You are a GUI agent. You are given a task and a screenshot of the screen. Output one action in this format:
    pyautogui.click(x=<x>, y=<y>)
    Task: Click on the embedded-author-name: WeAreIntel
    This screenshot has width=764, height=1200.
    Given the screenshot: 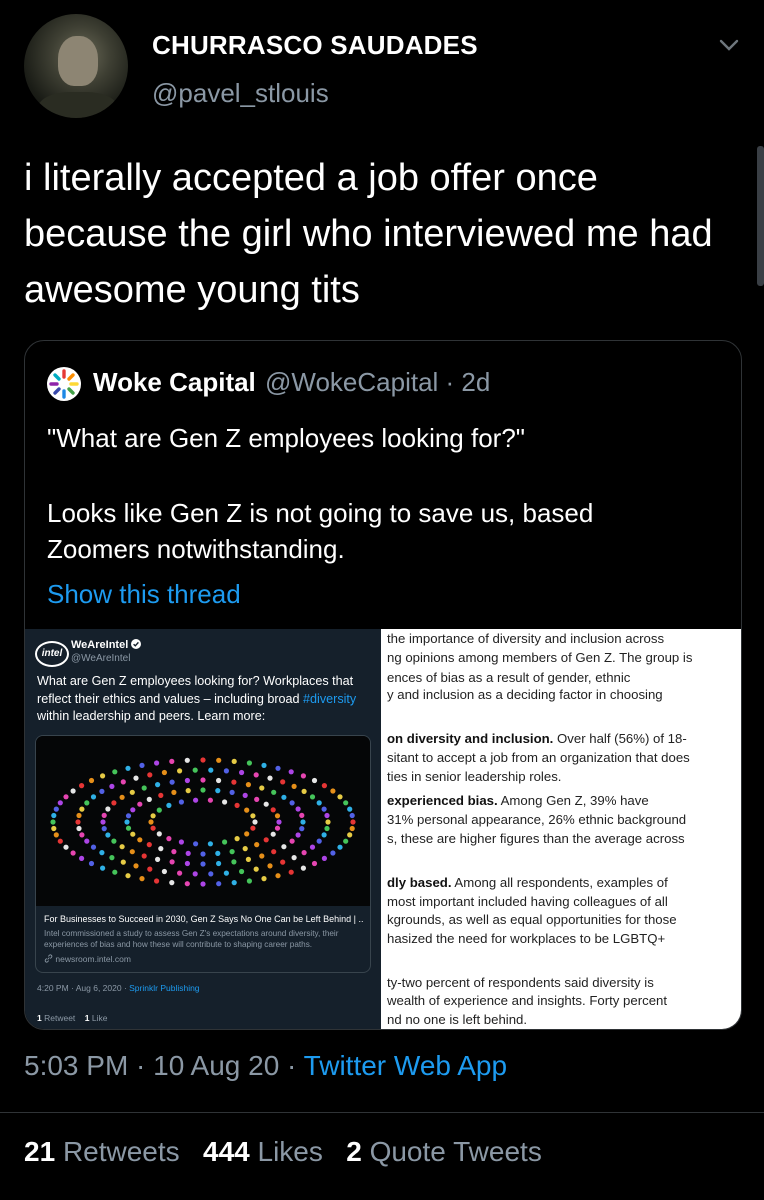 What is the action you would take?
    pyautogui.click(x=100, y=645)
    